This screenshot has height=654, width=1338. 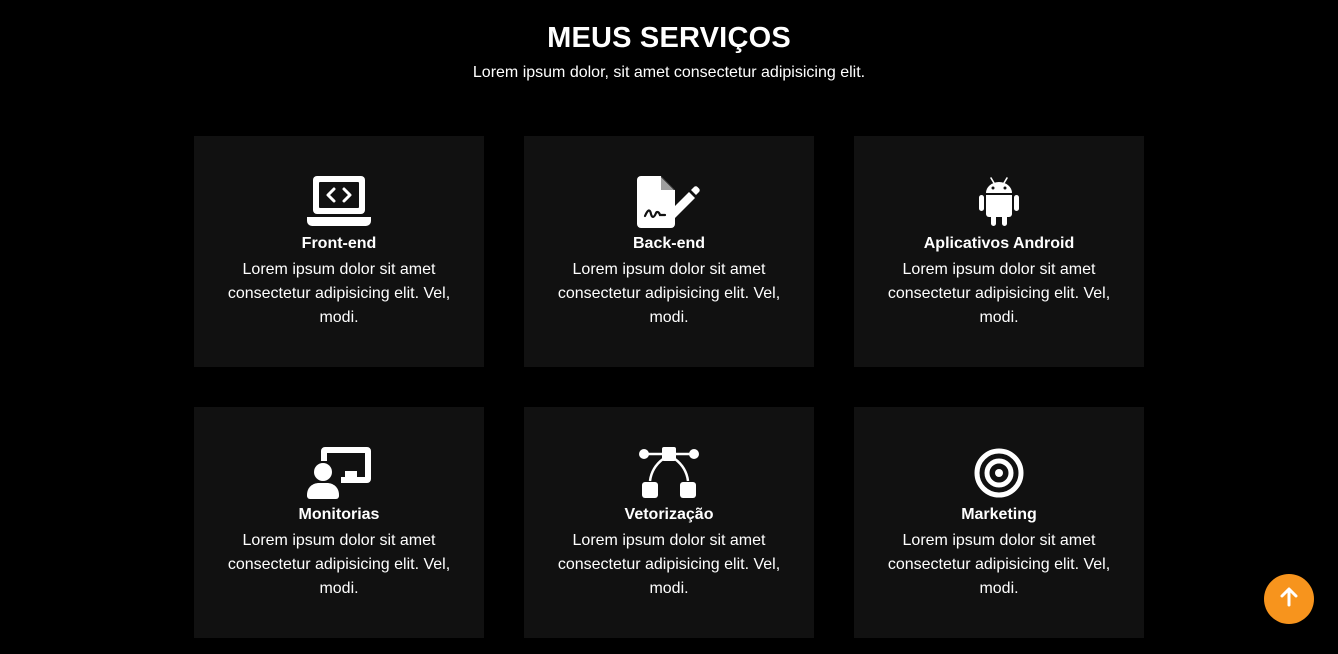 I want to click on service-title: Monitorias, so click(x=339, y=514).